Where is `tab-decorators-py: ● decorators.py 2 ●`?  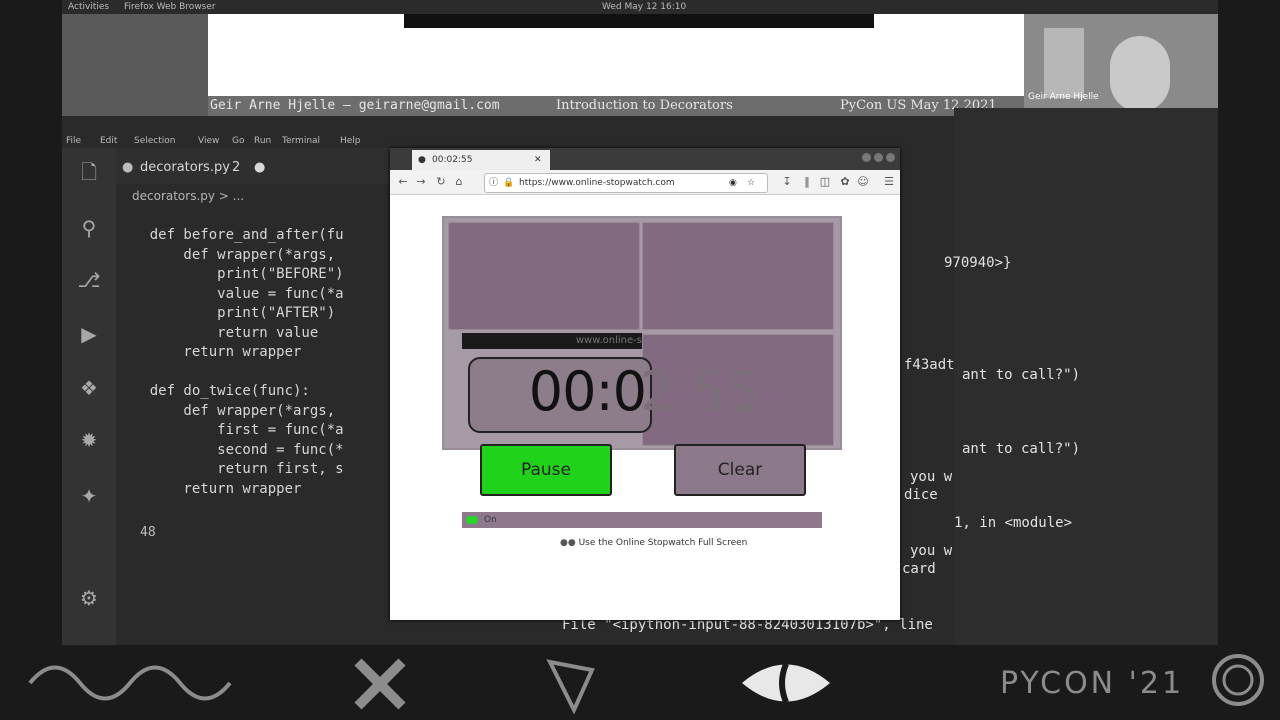 tab-decorators-py: ● decorators.py 2 ● is located at coordinates (191, 168).